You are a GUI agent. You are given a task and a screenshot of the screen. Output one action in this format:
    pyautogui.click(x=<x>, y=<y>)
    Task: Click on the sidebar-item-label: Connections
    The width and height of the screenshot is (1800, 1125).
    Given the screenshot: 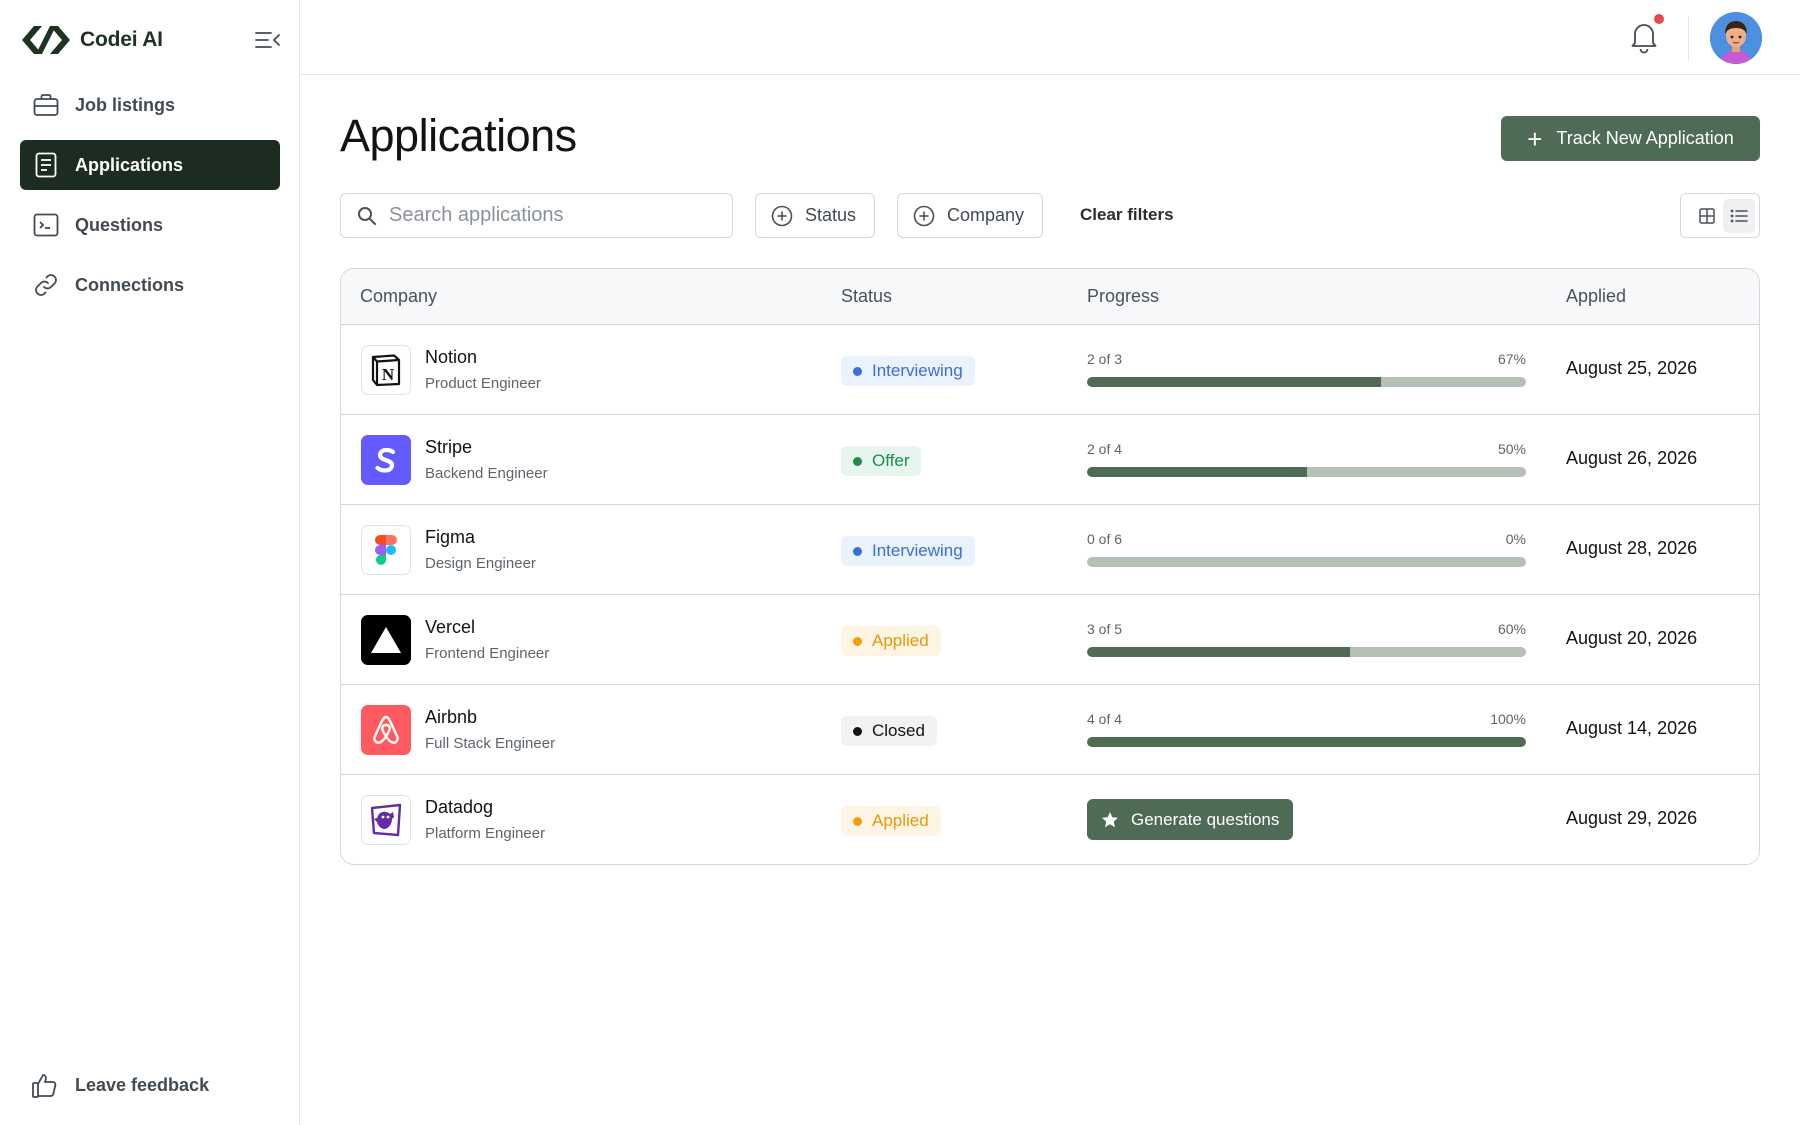 What is the action you would take?
    pyautogui.click(x=130, y=284)
    